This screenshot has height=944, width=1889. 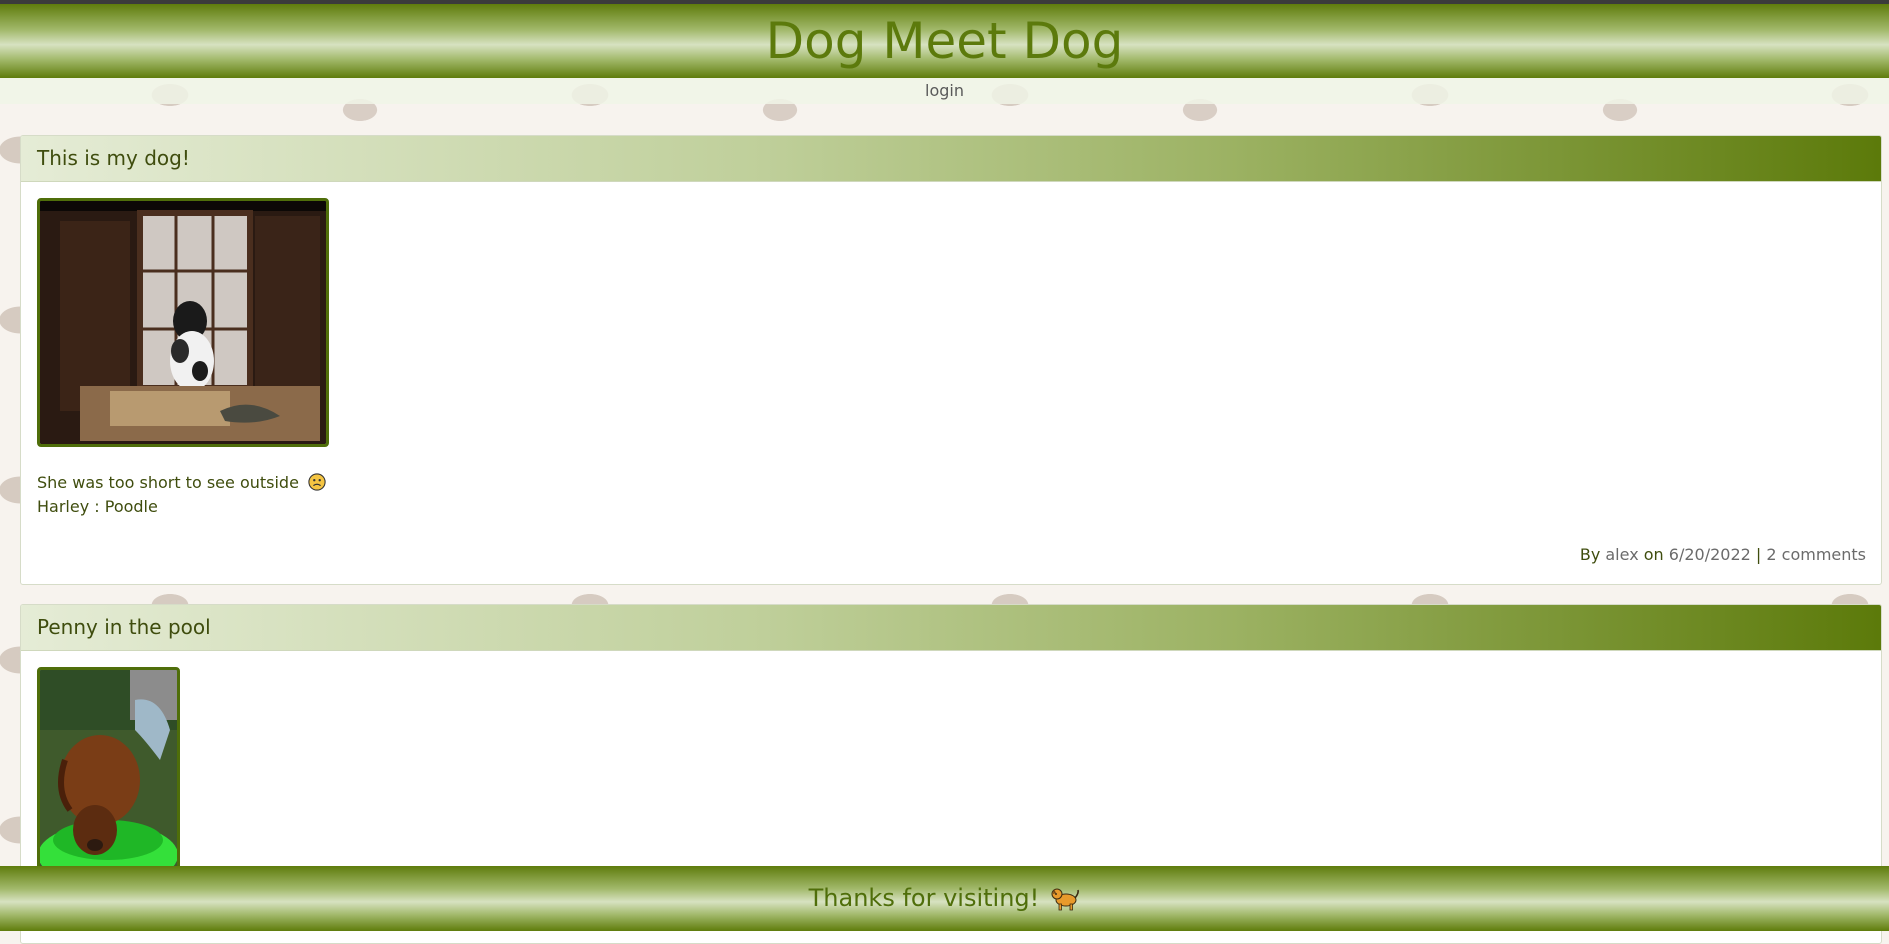 I want to click on post-title: Penny in the pool, so click(x=951, y=627).